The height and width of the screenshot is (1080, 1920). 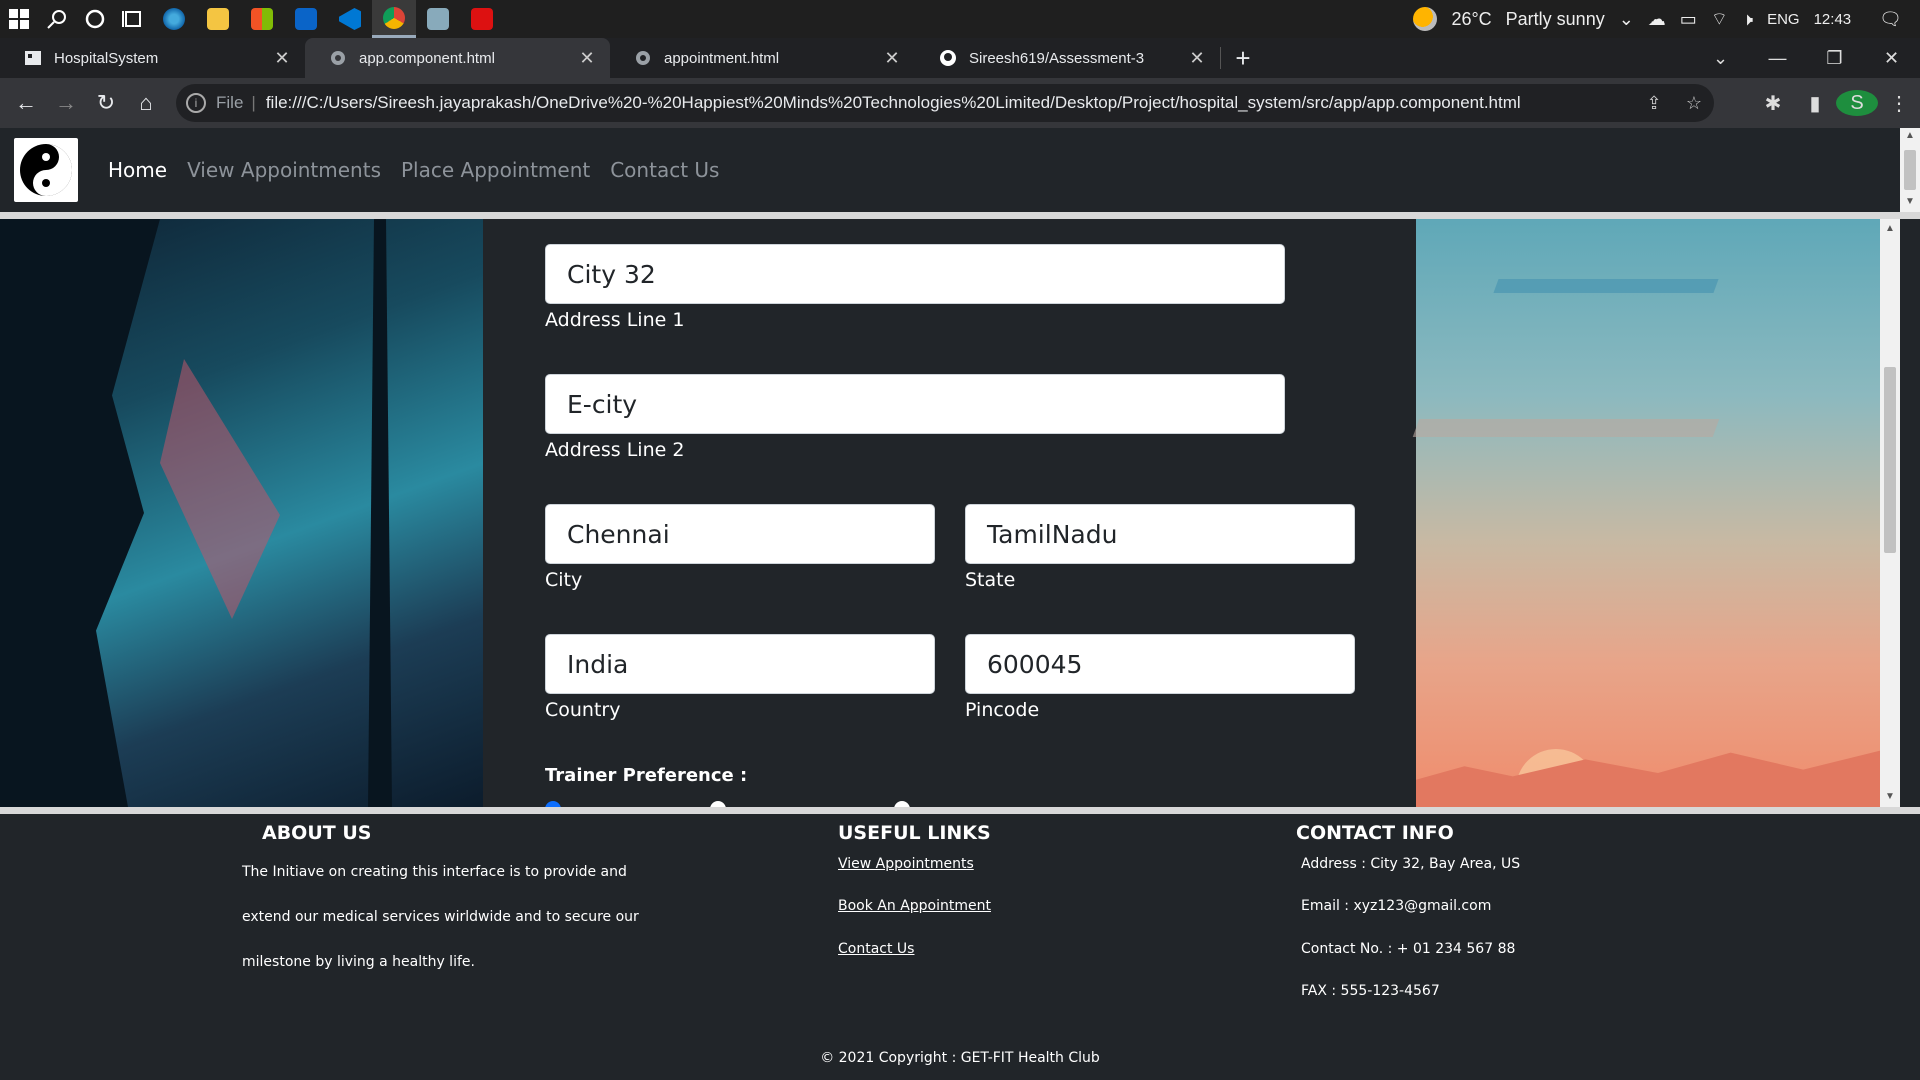 I want to click on address-line2-label: Address Line 2, so click(x=615, y=450).